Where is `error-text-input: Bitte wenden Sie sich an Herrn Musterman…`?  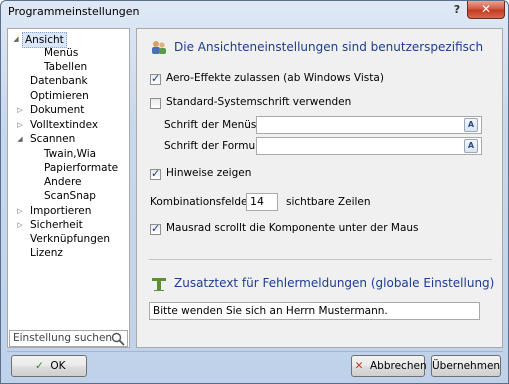
error-text-input: Bitte wenden Sie sich an Herrn Musterman… is located at coordinates (314, 311).